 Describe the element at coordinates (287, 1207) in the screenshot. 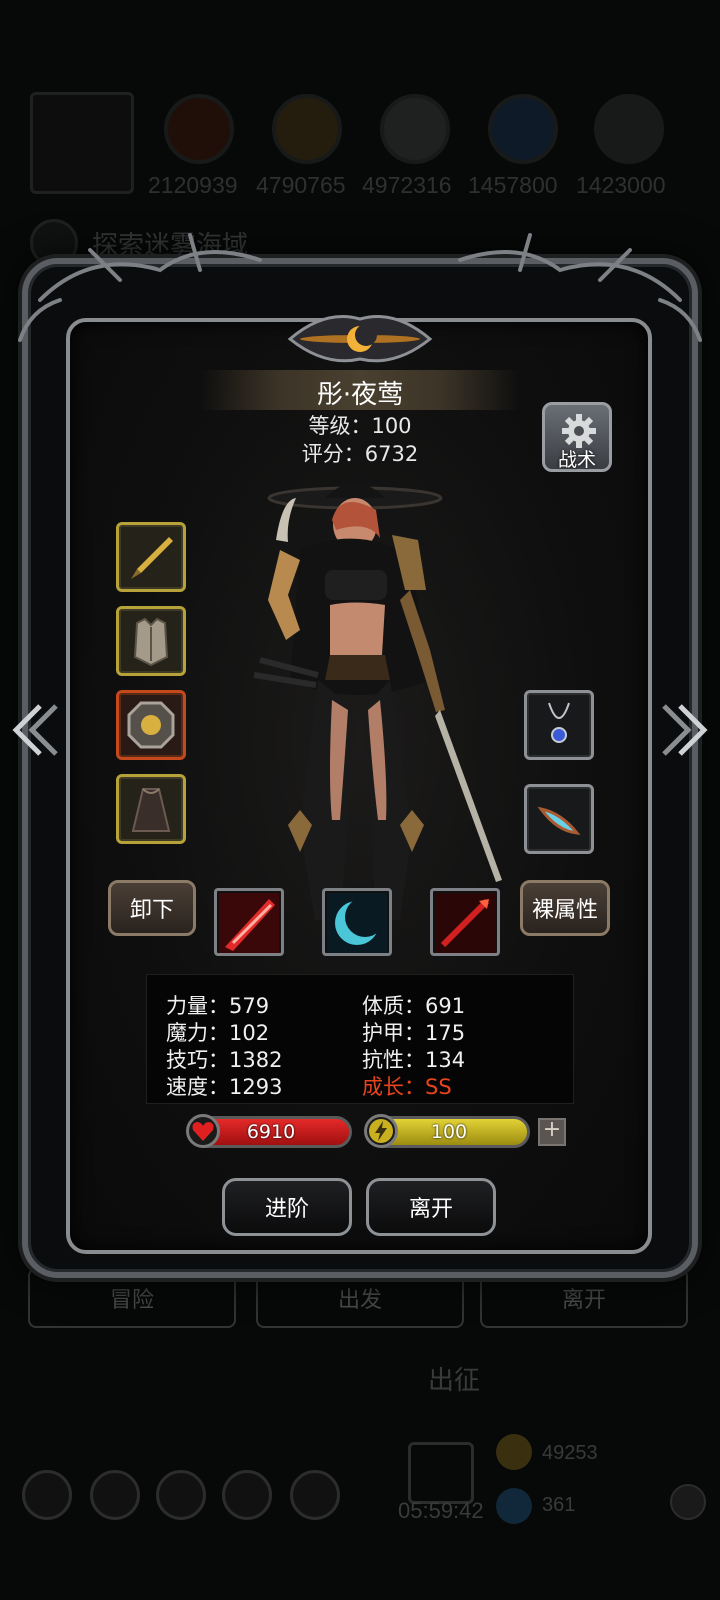

I see `advance-button: 进阶` at that location.